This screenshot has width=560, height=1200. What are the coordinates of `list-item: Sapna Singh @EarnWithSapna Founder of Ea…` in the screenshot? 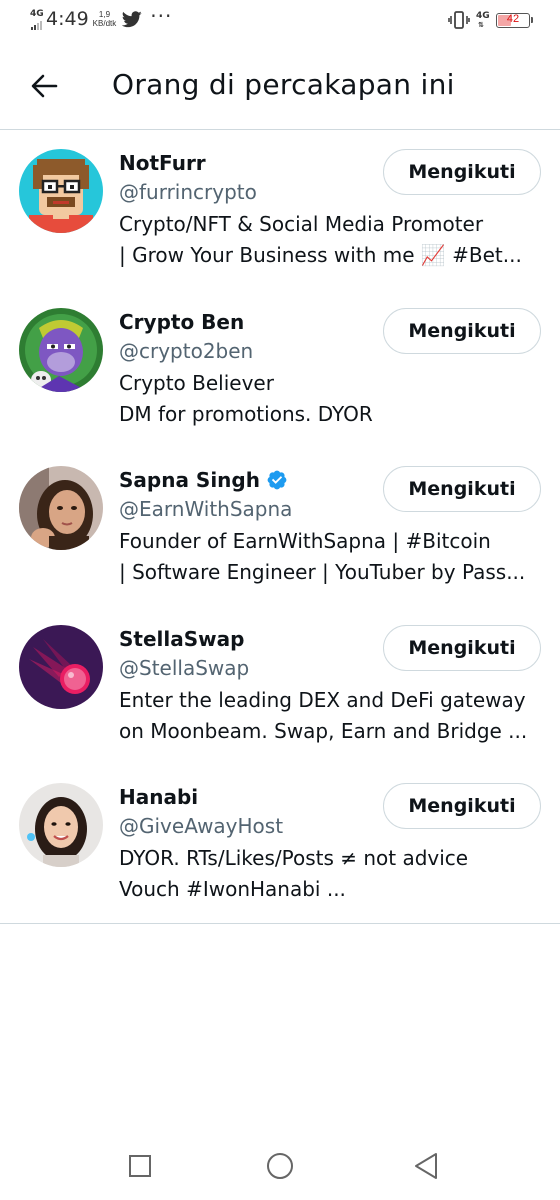 It's located at (280, 526).